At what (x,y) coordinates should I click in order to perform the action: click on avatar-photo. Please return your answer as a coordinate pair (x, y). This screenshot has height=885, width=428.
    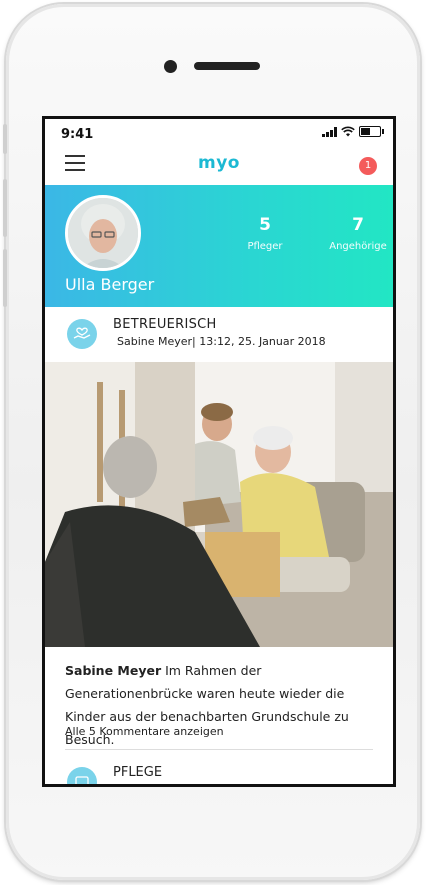
    Looking at the image, I should click on (103, 233).